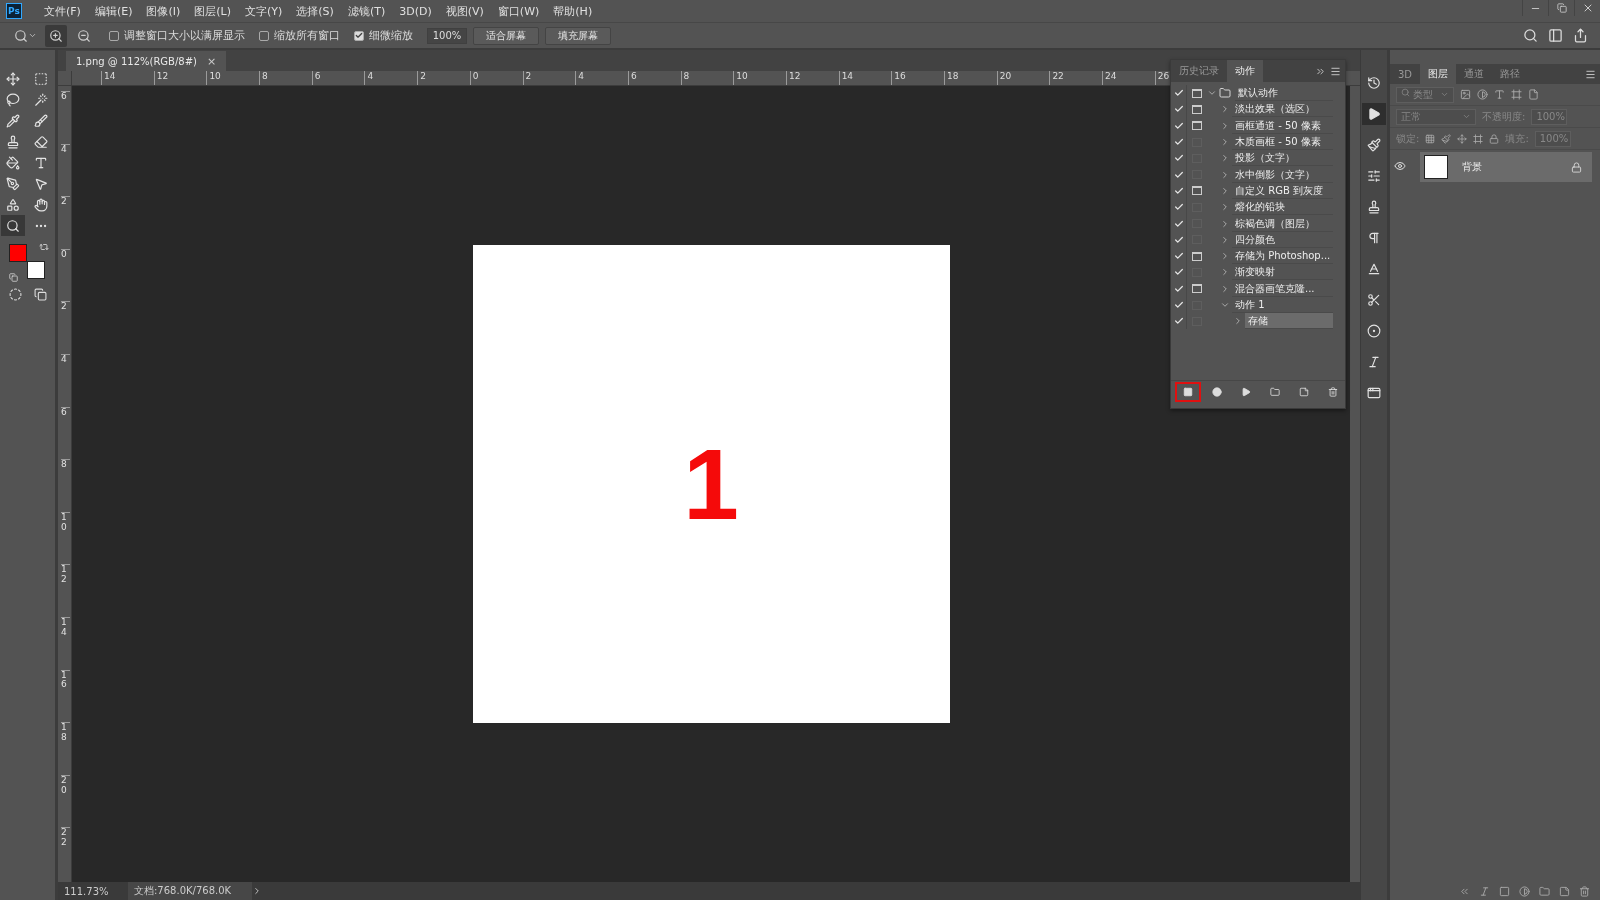 Image resolution: width=1600 pixels, height=900 pixels. Describe the element at coordinates (1178, 142) in the screenshot. I see `check-icon` at that location.